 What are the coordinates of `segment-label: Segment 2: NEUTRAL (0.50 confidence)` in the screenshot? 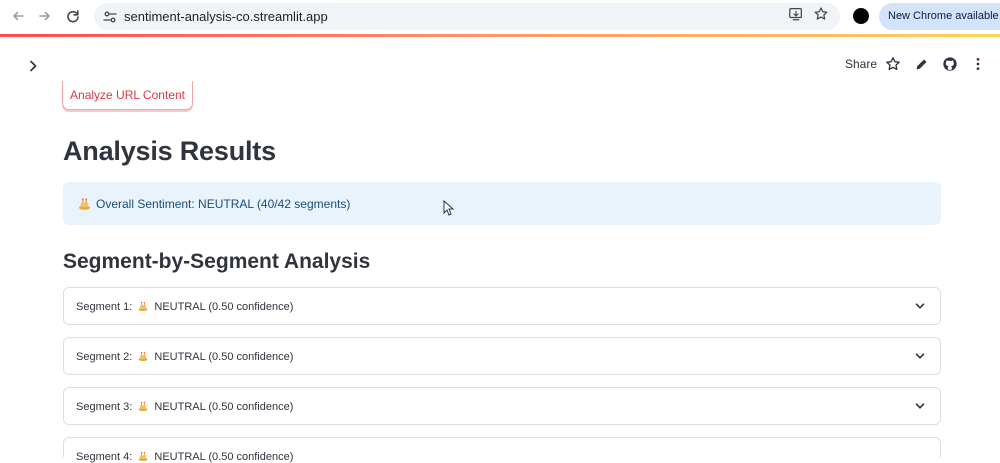 It's located at (184, 356).